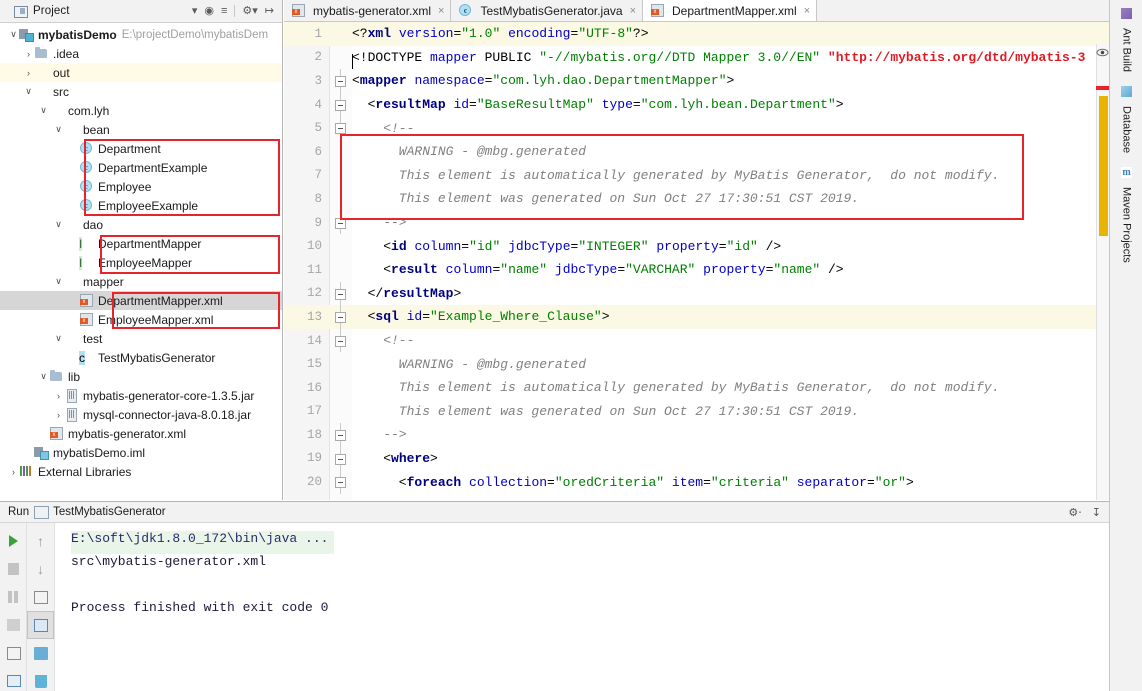 This screenshot has width=1142, height=691. I want to click on code-line: 15 WARNING - @mbg.generated, so click(696, 364).